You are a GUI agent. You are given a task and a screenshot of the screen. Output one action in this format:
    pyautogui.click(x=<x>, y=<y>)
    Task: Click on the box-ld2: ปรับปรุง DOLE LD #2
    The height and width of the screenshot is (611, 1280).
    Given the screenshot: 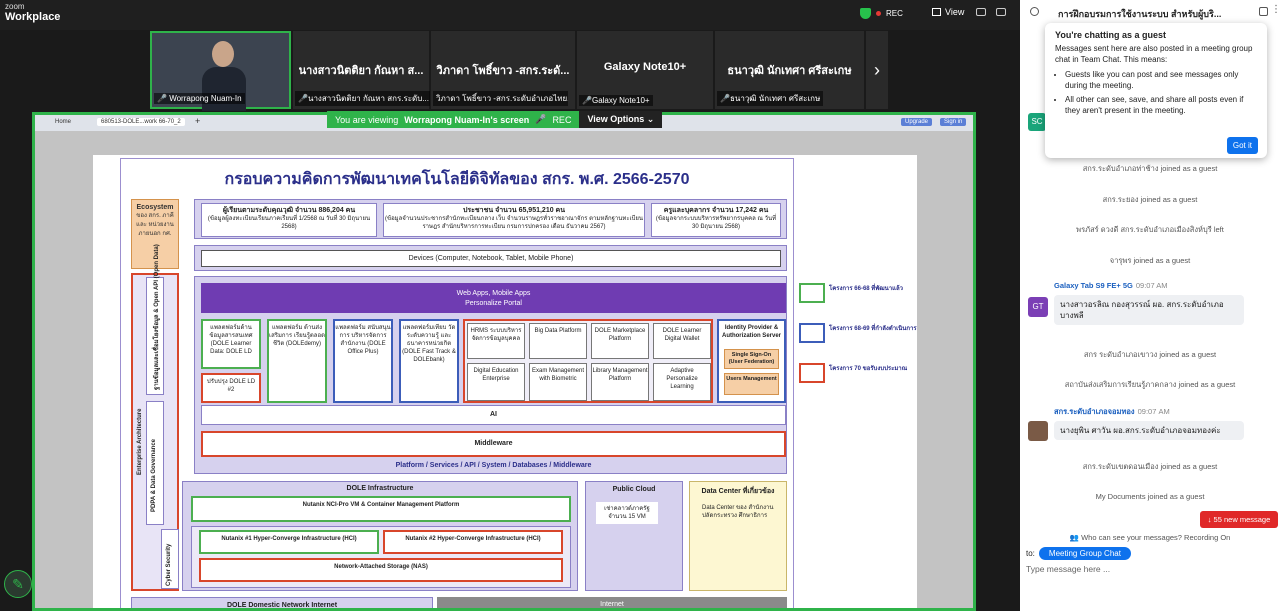 What is the action you would take?
    pyautogui.click(x=231, y=388)
    